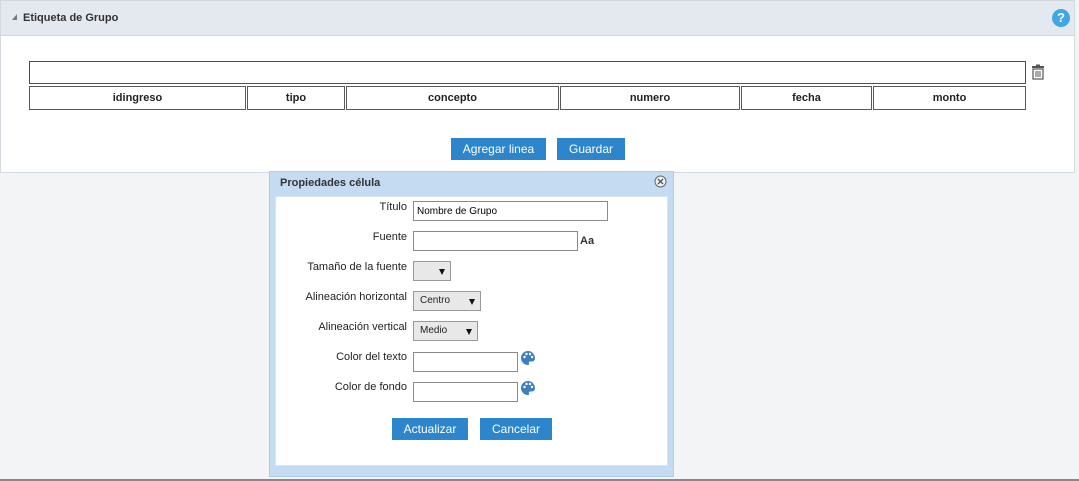 Image resolution: width=1079 pixels, height=481 pixels. Describe the element at coordinates (71, 18) in the screenshot. I see `panel-title: Etiqueta de Grupo` at that location.